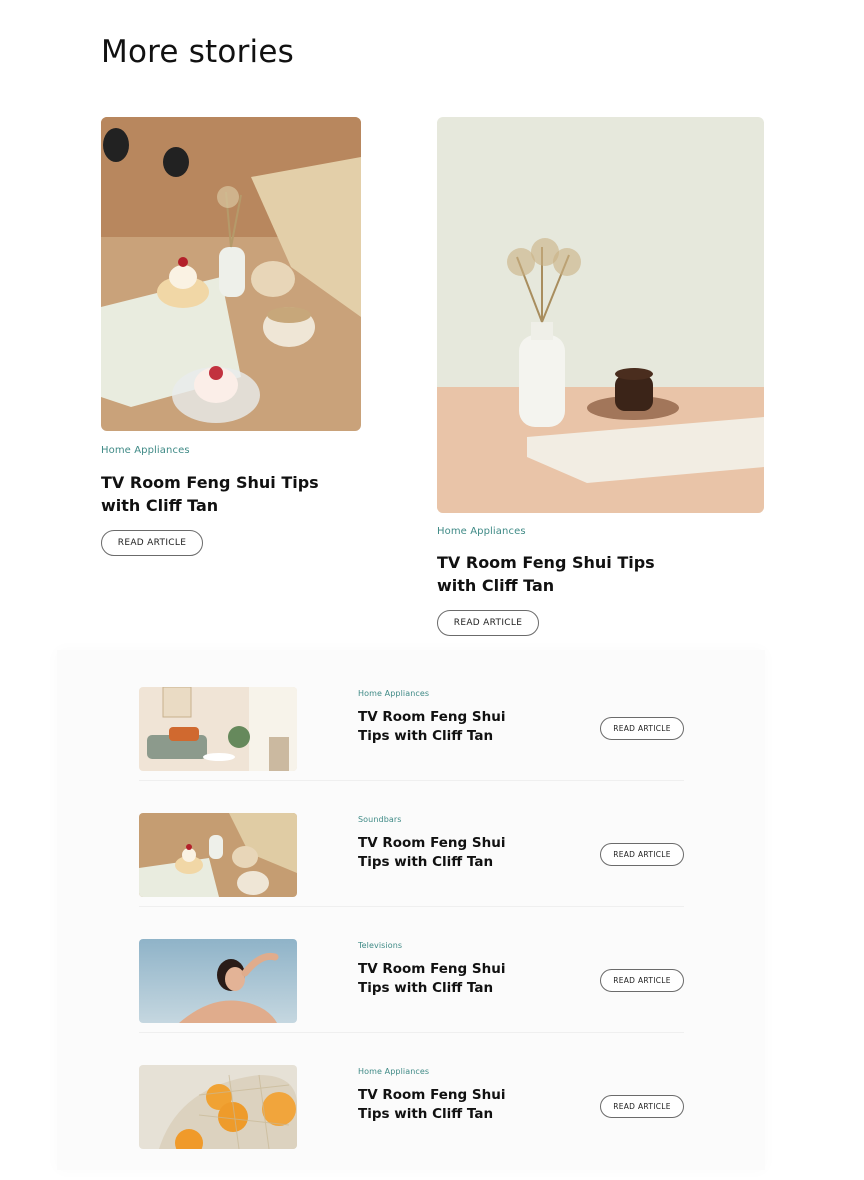 This screenshot has height=1180, width=864. Describe the element at coordinates (218, 981) in the screenshot. I see `woman-sky-photo` at that location.